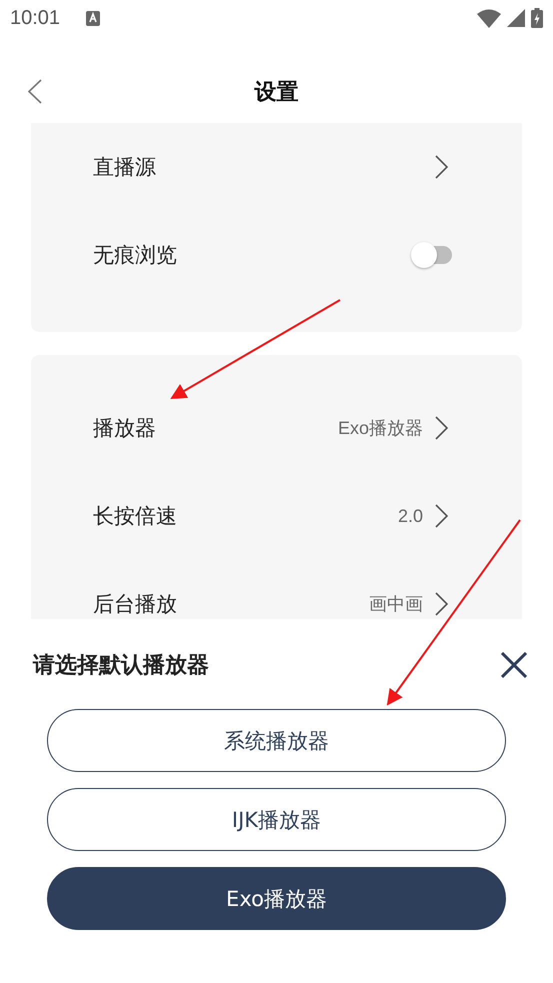 This screenshot has height=983, width=553. What do you see at coordinates (124, 167) in the screenshot?
I see `setting-label: 直播源` at bounding box center [124, 167].